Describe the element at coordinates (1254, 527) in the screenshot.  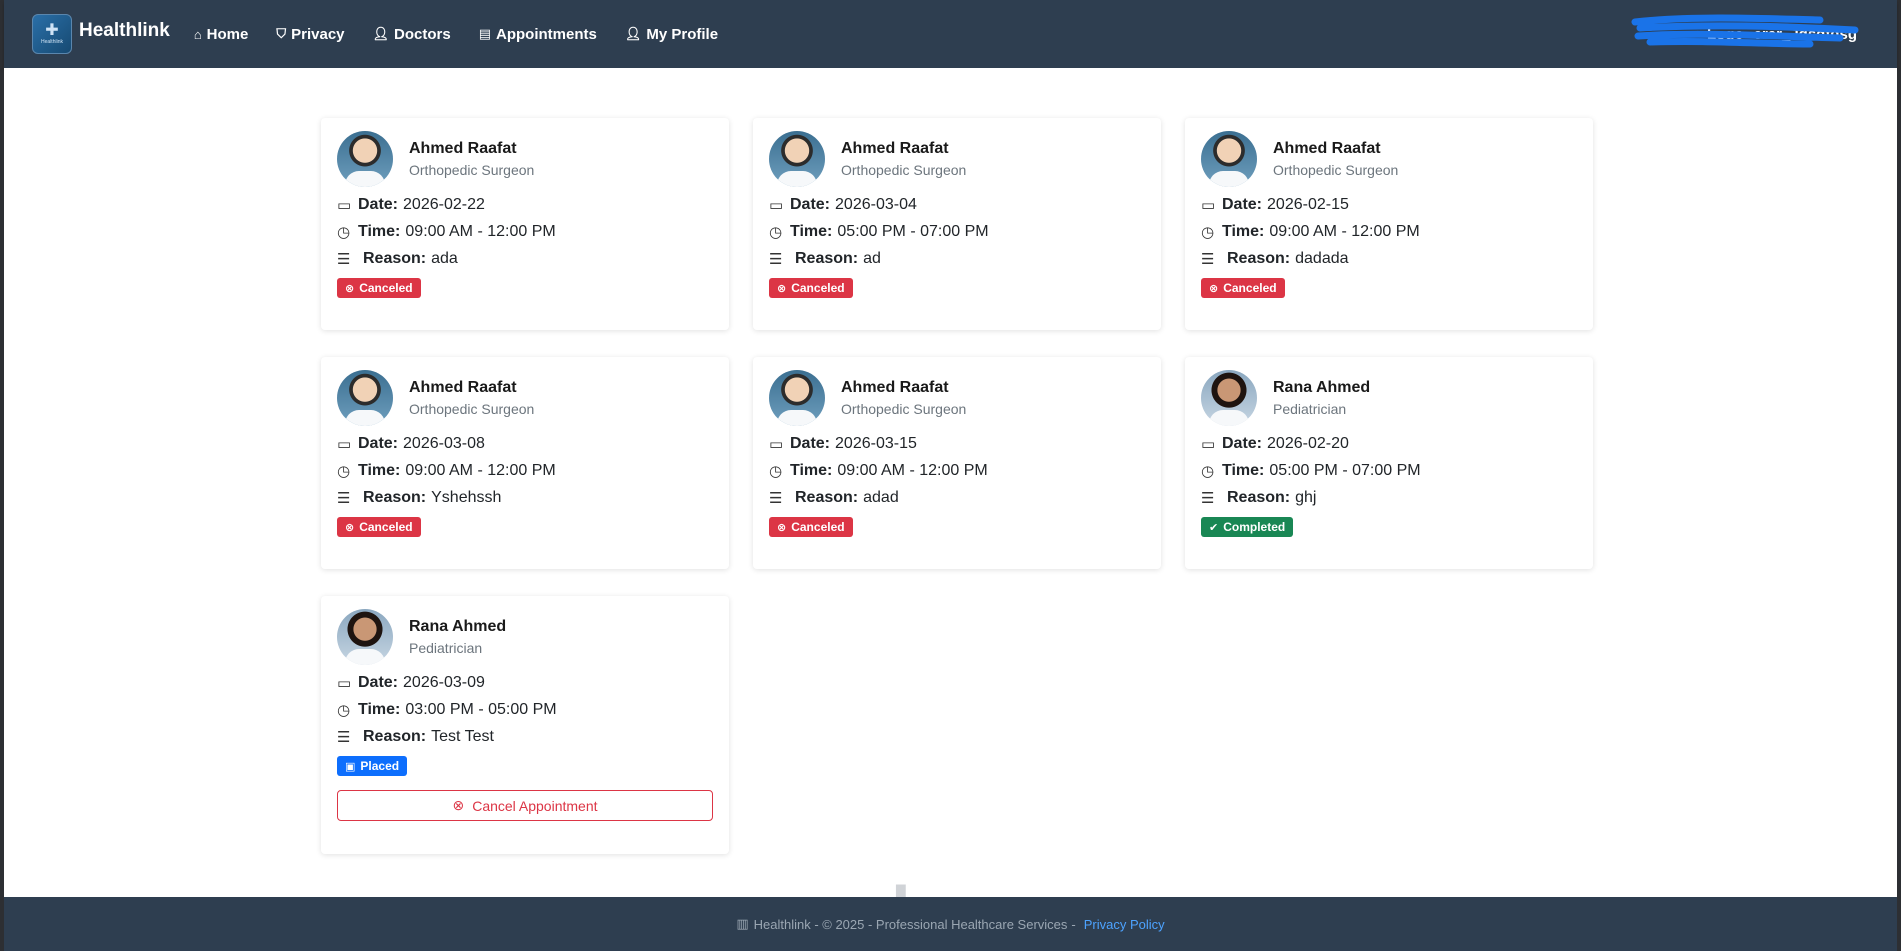
I see `status-label: Completed` at that location.